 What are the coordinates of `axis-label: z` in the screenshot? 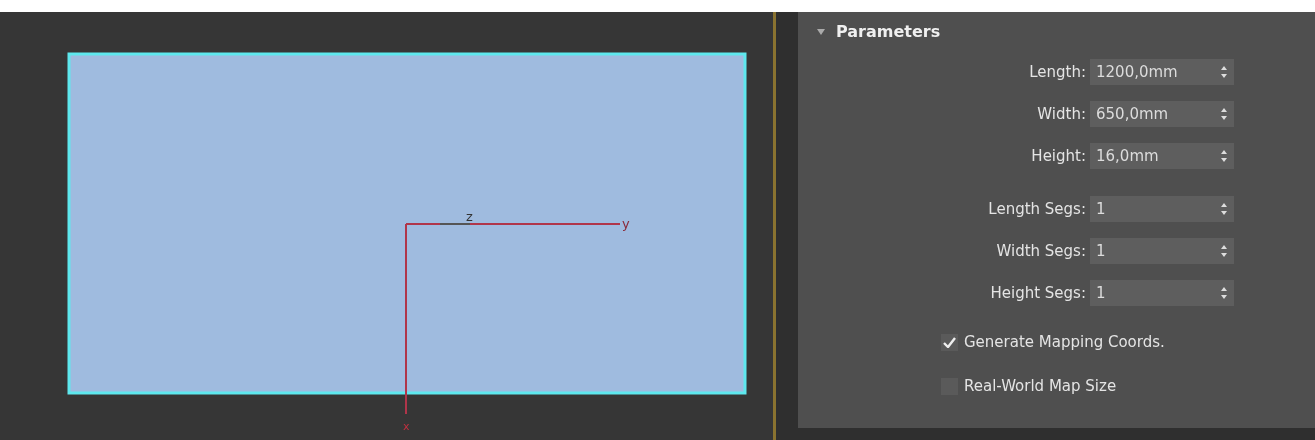 It's located at (469, 216).